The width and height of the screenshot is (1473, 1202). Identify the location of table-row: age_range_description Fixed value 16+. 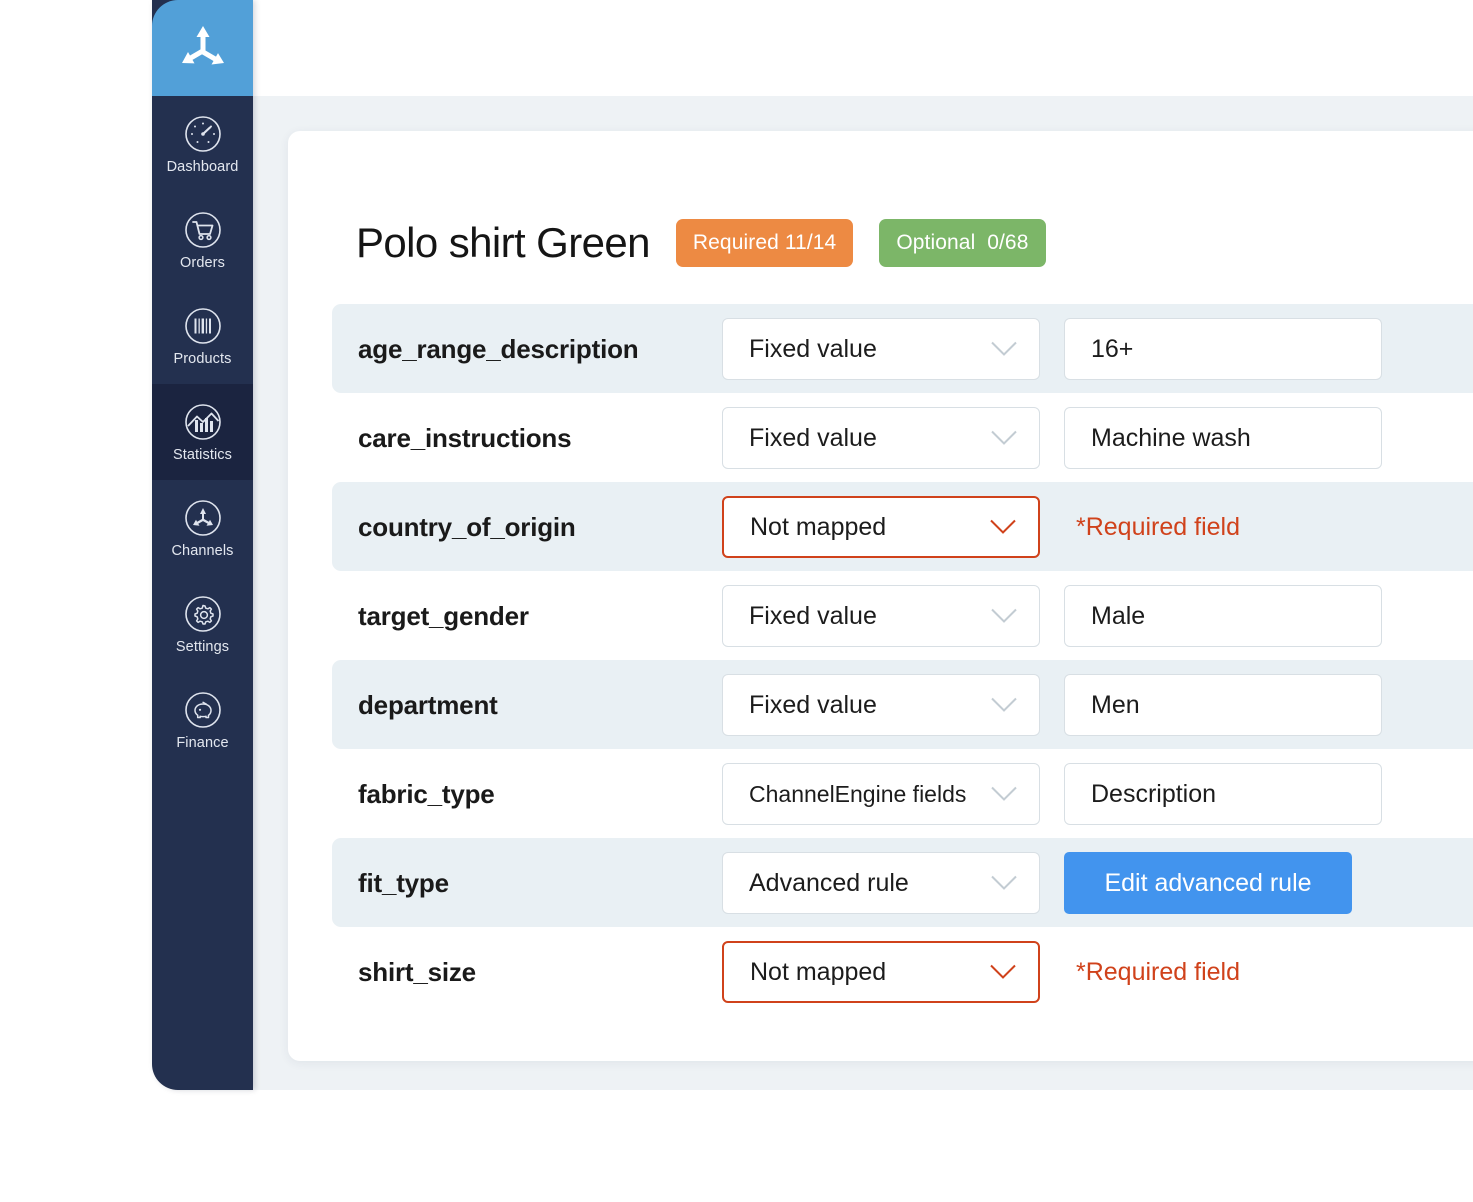
(902, 348).